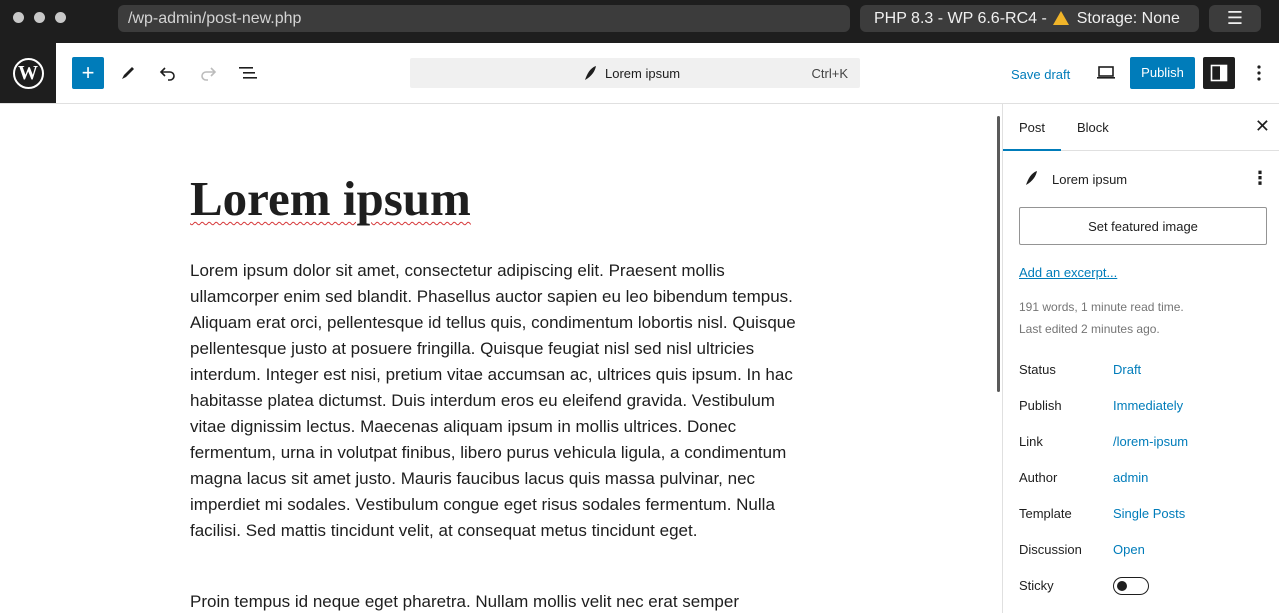 This screenshot has height=613, width=1279. What do you see at coordinates (1260, 178) in the screenshot?
I see `post-actions-icon: ⋮` at bounding box center [1260, 178].